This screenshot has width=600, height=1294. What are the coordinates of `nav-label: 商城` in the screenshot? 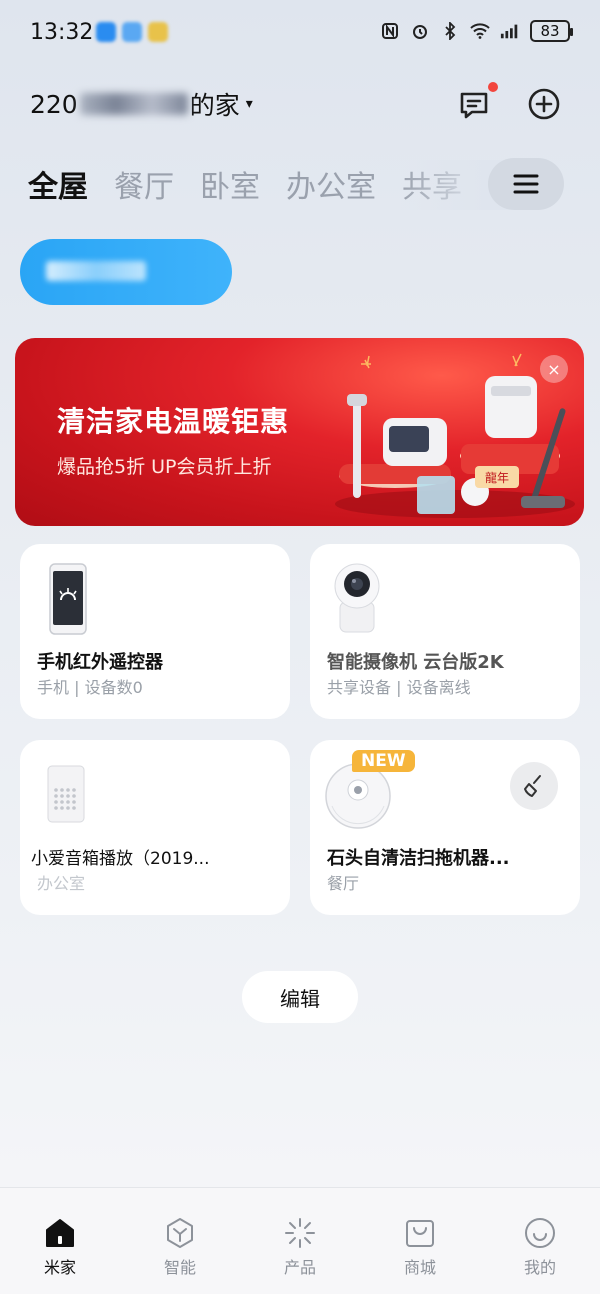 It's located at (419, 1267).